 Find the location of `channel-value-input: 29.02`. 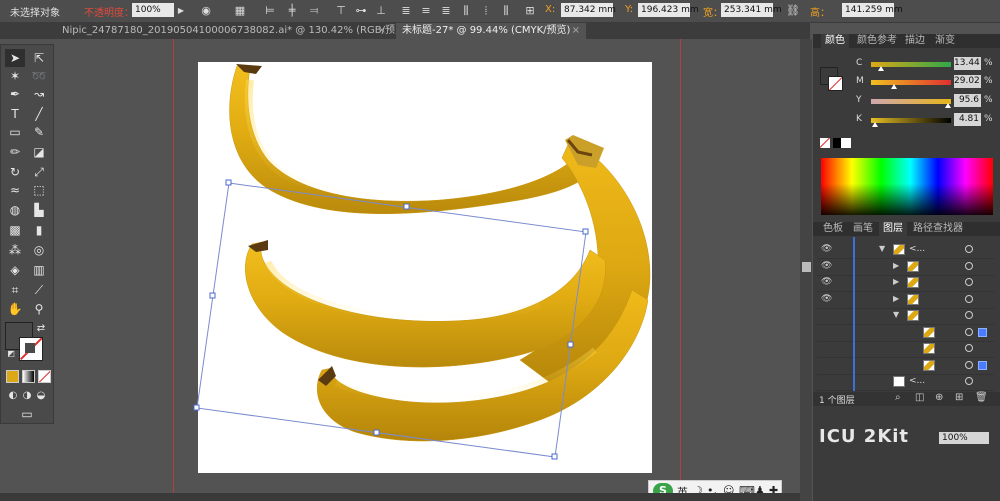

channel-value-input: 29.02 is located at coordinates (967, 81).